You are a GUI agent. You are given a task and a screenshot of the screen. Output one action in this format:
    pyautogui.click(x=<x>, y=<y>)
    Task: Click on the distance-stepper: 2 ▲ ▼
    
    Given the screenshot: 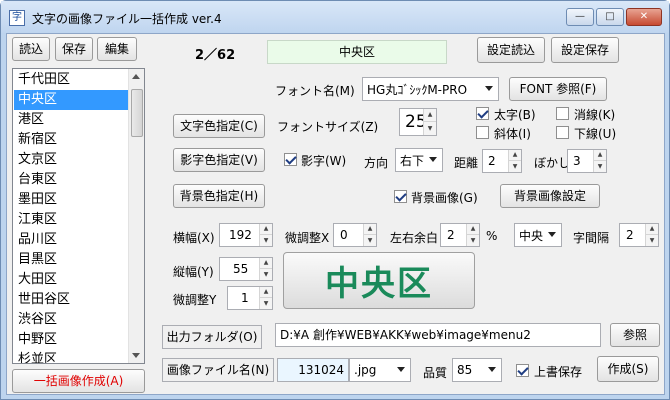 What is the action you would take?
    pyautogui.click(x=502, y=161)
    